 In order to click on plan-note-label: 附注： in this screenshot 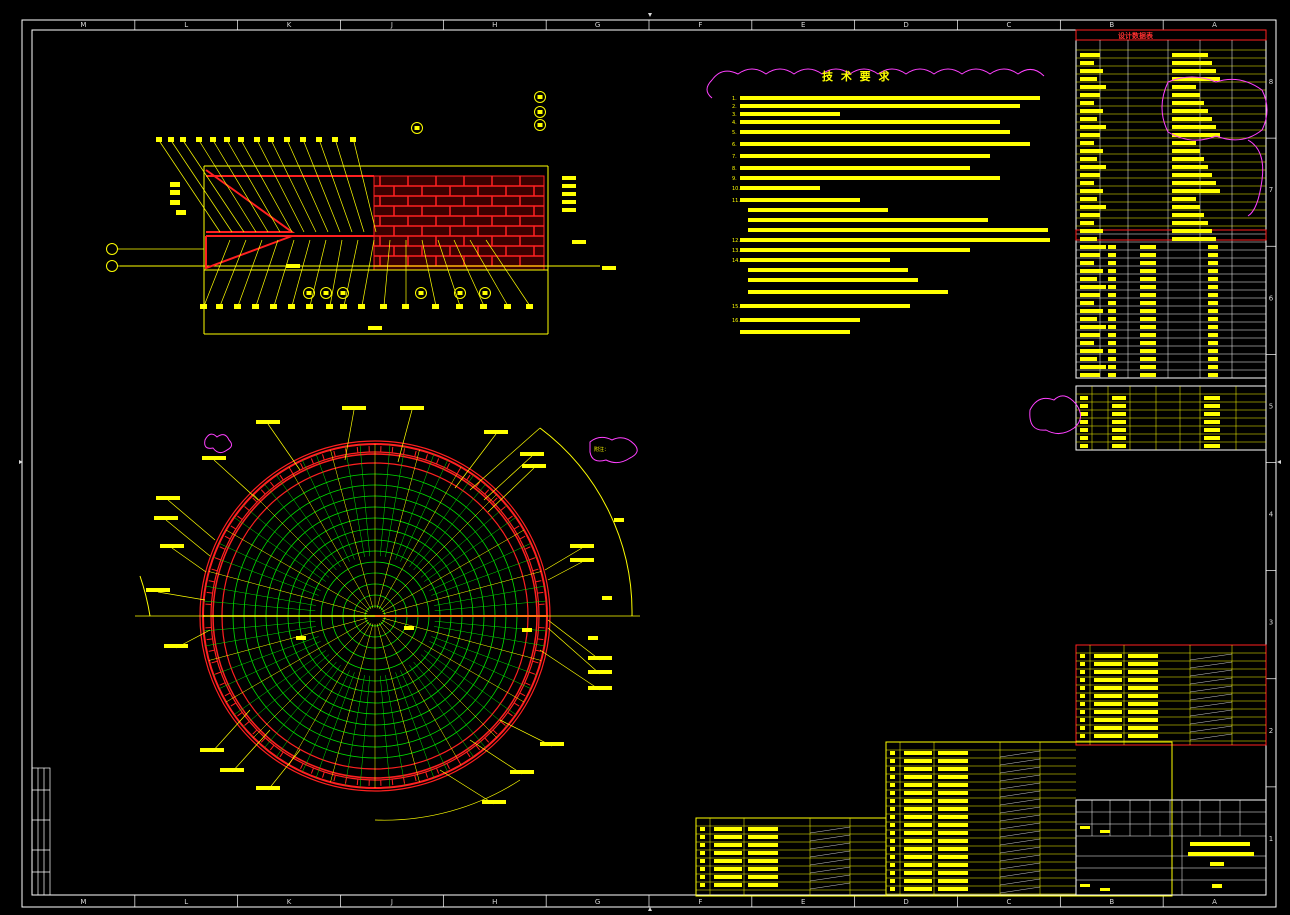, I will do `click(601, 449)`.